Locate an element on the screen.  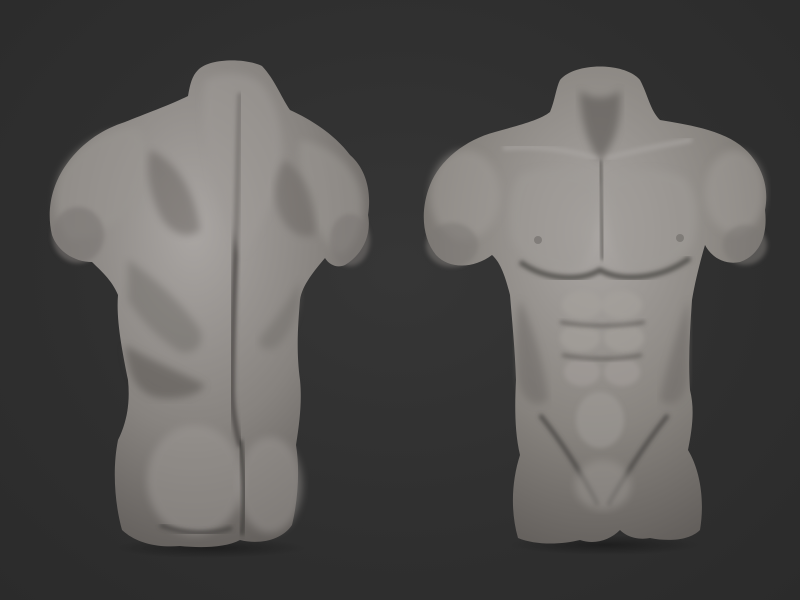
front-right-arm-stump is located at coordinates (745, 245).